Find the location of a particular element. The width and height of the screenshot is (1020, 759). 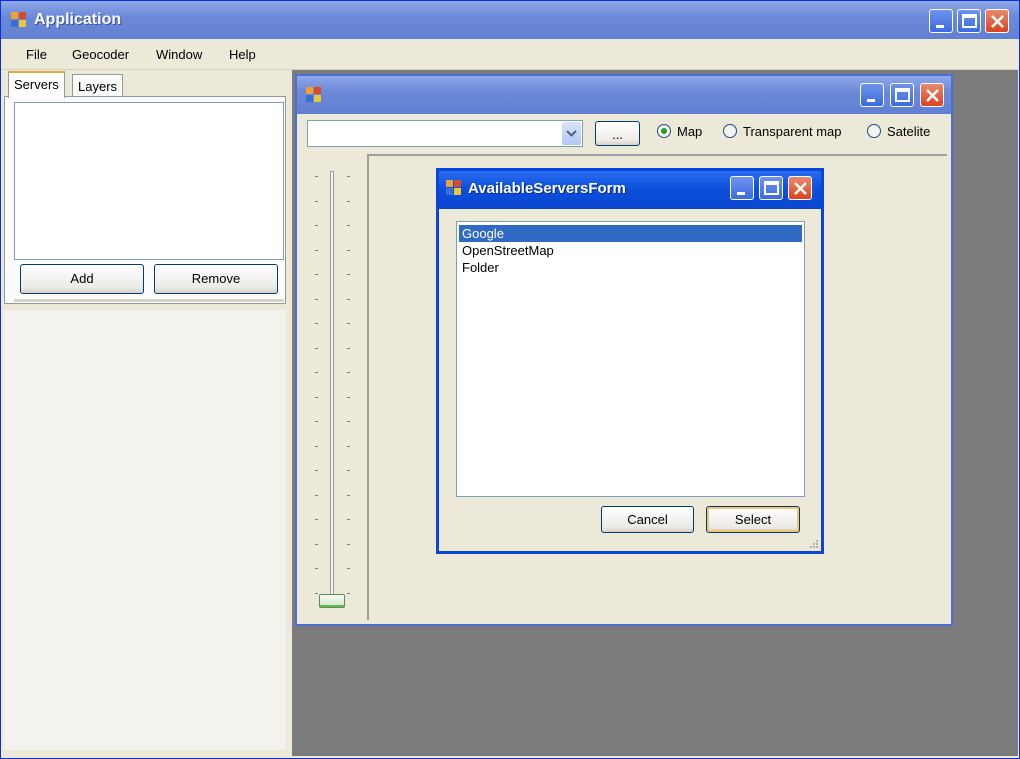

servers-listbox: Google OpenStreetMap Folder is located at coordinates (630, 359).